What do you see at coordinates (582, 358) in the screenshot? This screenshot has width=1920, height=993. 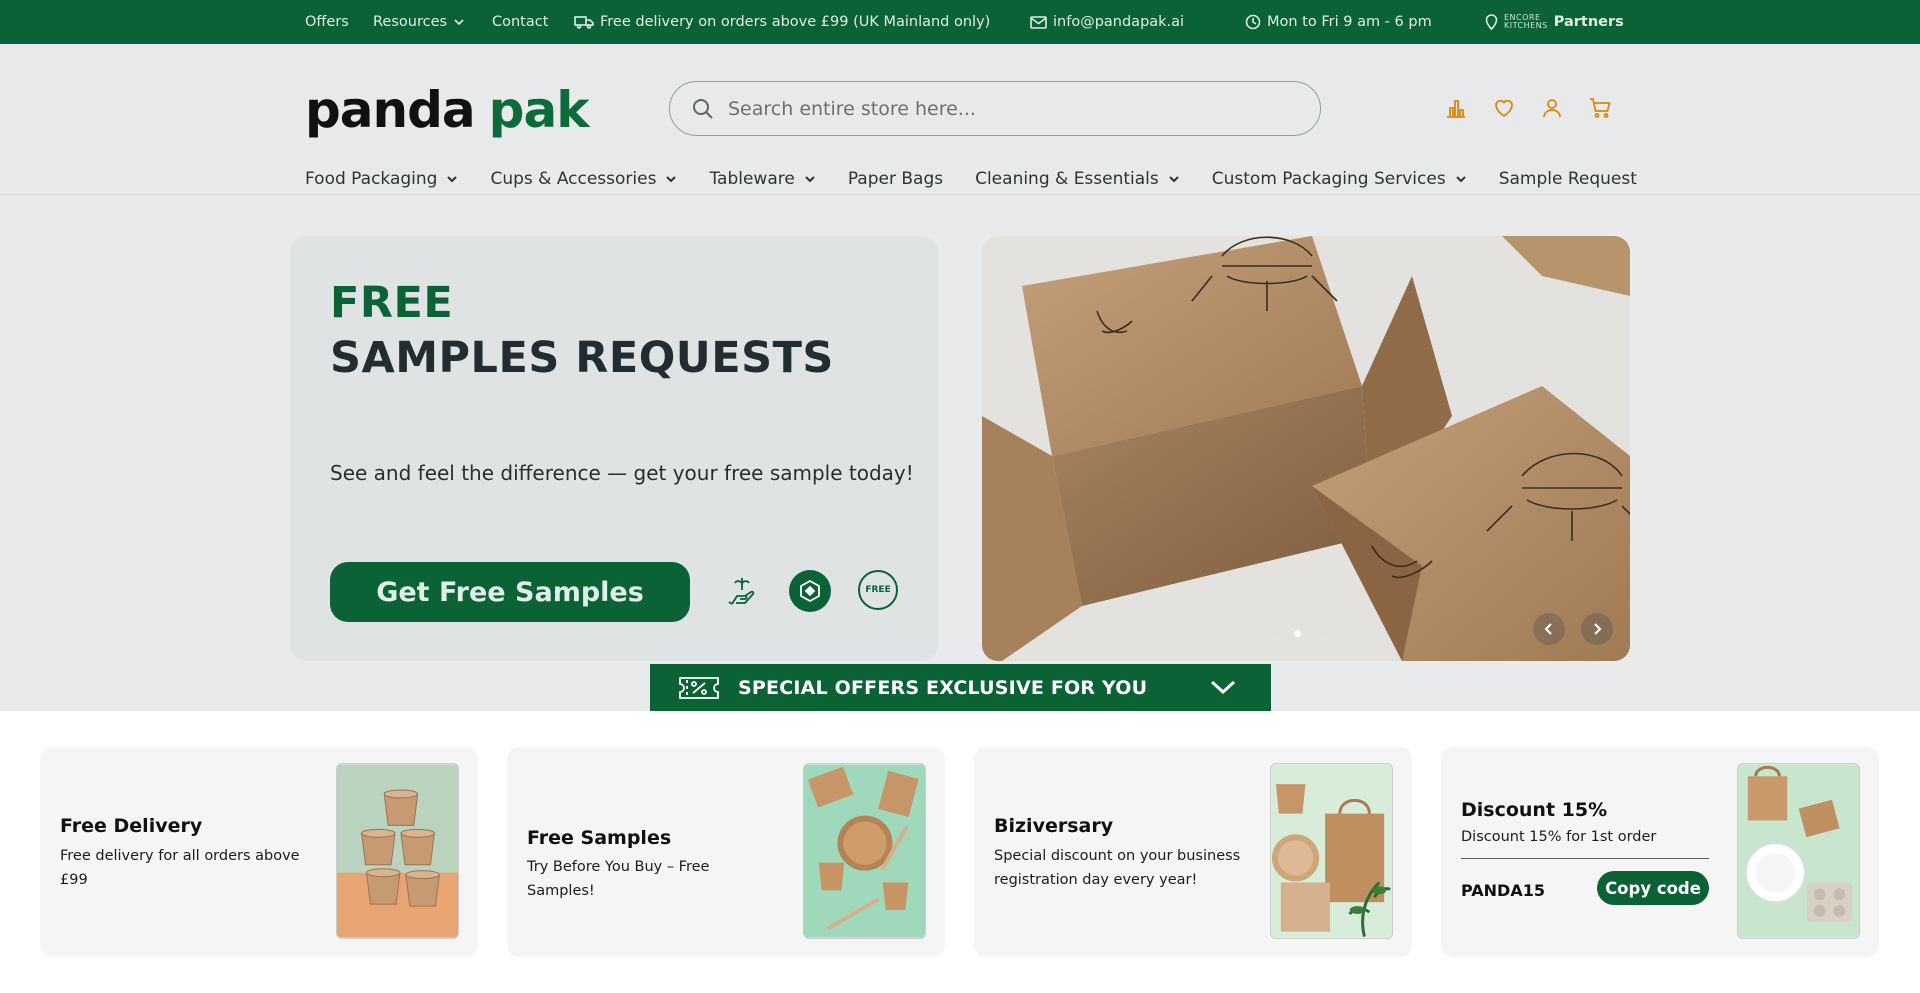 I see `hero-title: SAMPLES REQUESTS` at bounding box center [582, 358].